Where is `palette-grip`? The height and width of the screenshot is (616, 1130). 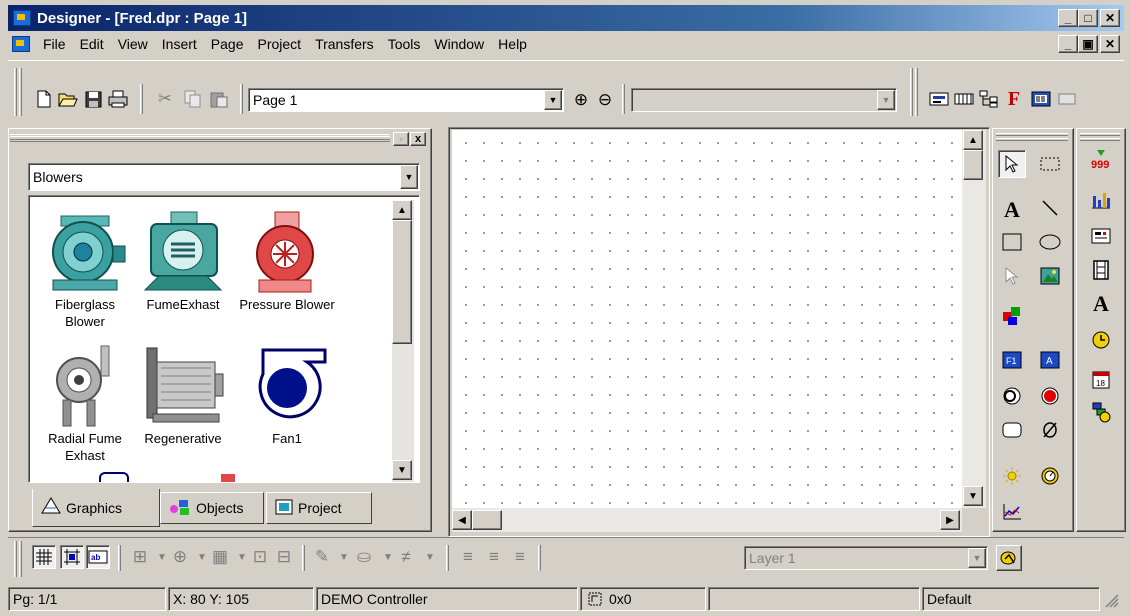
palette-grip is located at coordinates (200, 138).